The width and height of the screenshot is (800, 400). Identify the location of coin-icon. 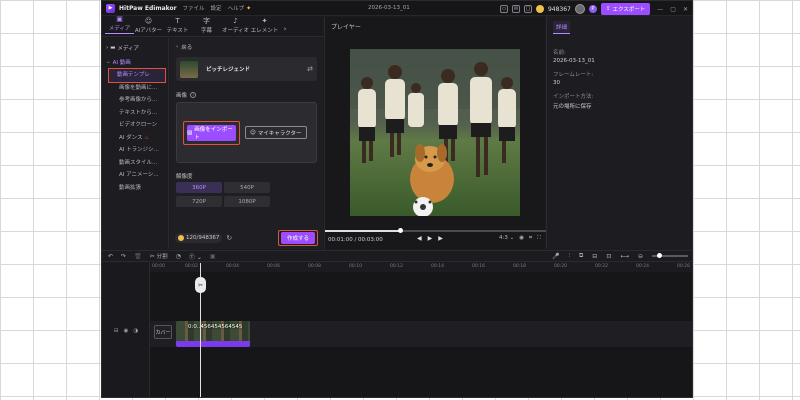
(181, 238).